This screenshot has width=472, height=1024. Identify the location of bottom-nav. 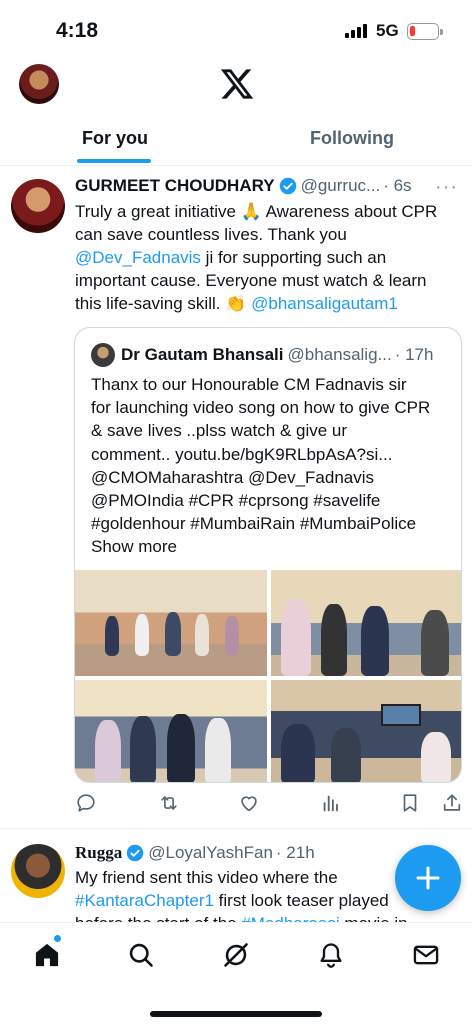
(236, 973).